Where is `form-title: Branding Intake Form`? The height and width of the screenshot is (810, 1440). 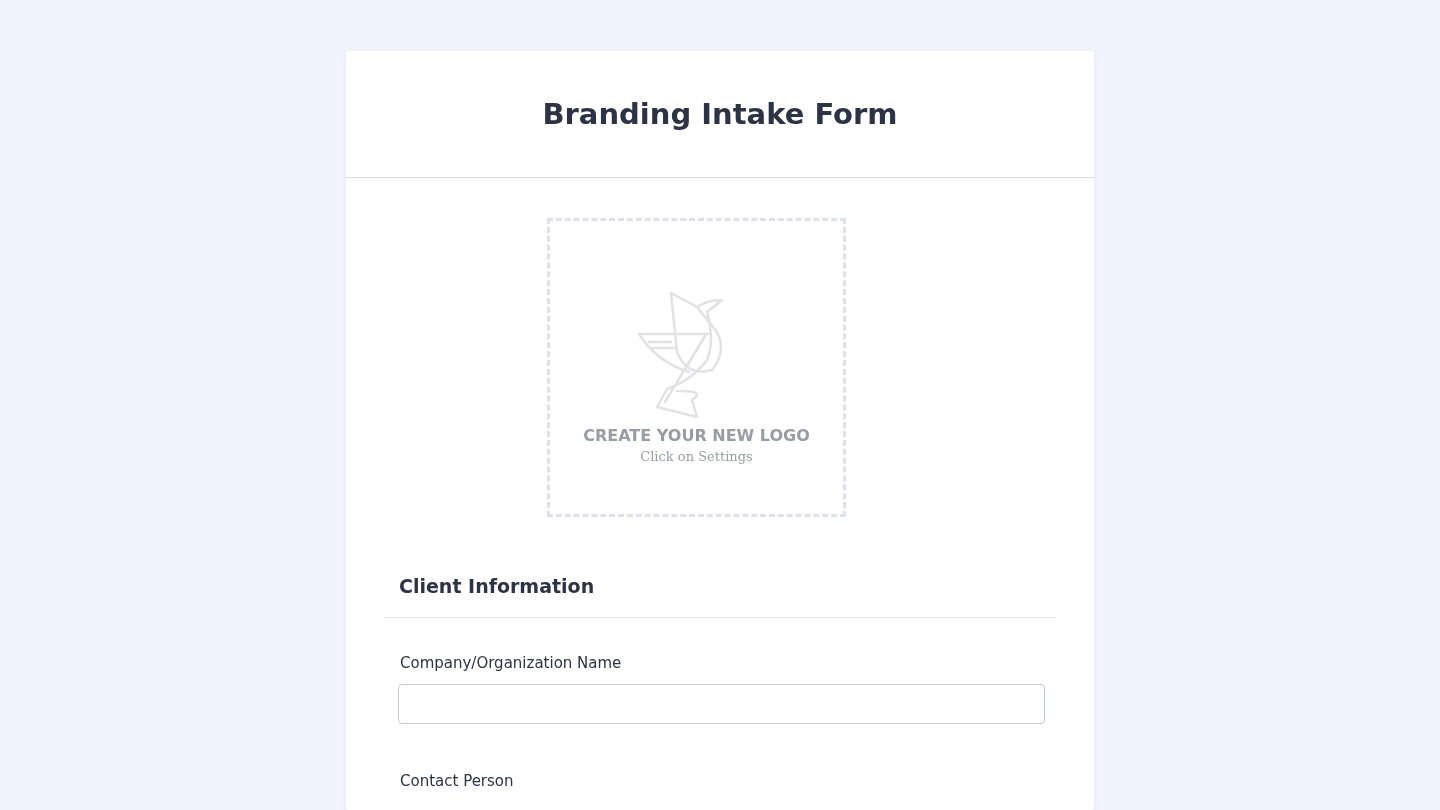
form-title: Branding Intake Form is located at coordinates (720, 114).